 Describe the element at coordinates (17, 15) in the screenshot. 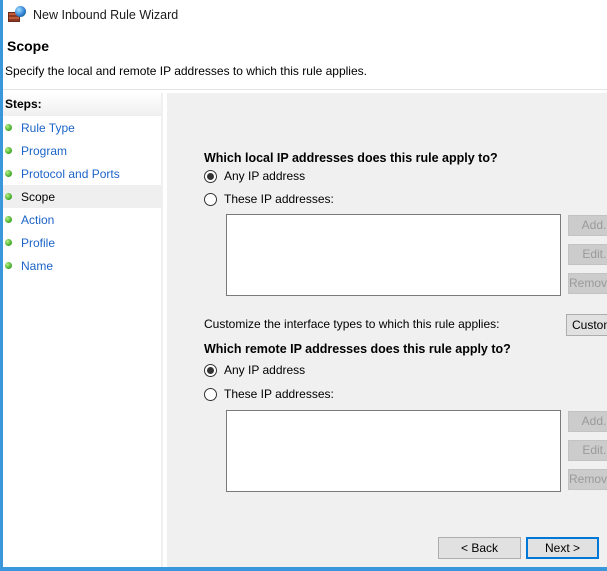

I see `firewall-globe-icon` at that location.